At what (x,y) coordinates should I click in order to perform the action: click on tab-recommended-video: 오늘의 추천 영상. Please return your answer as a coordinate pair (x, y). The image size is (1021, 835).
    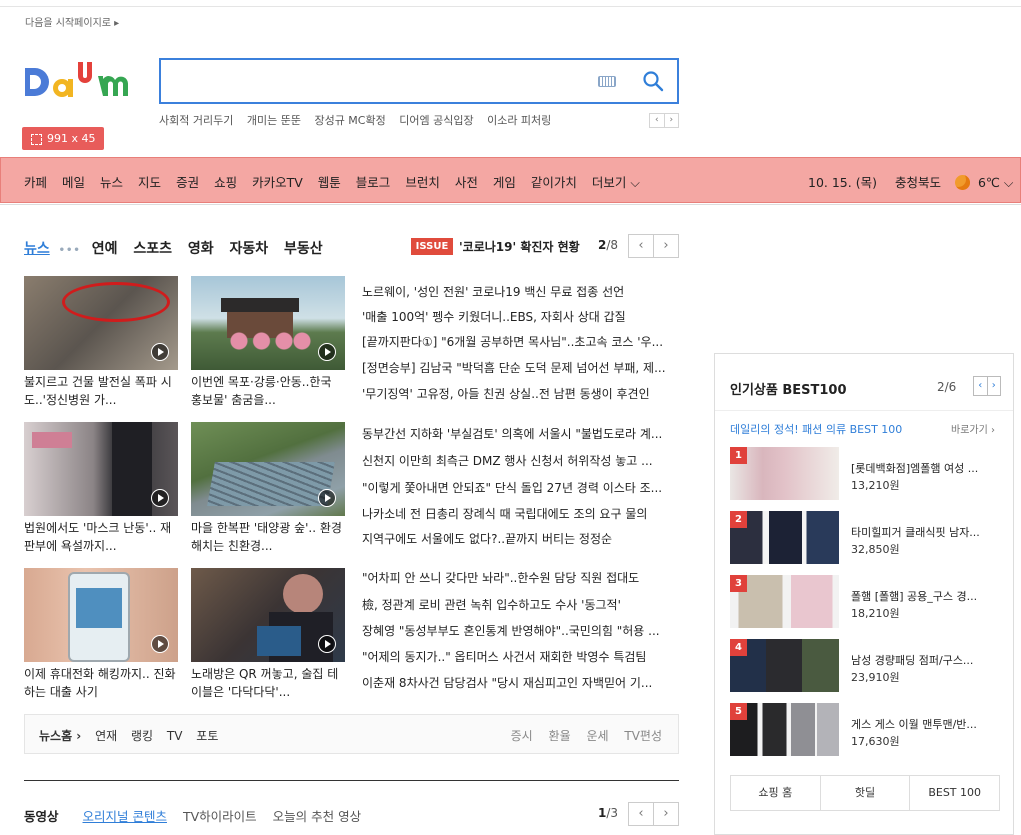
    Looking at the image, I should click on (317, 816).